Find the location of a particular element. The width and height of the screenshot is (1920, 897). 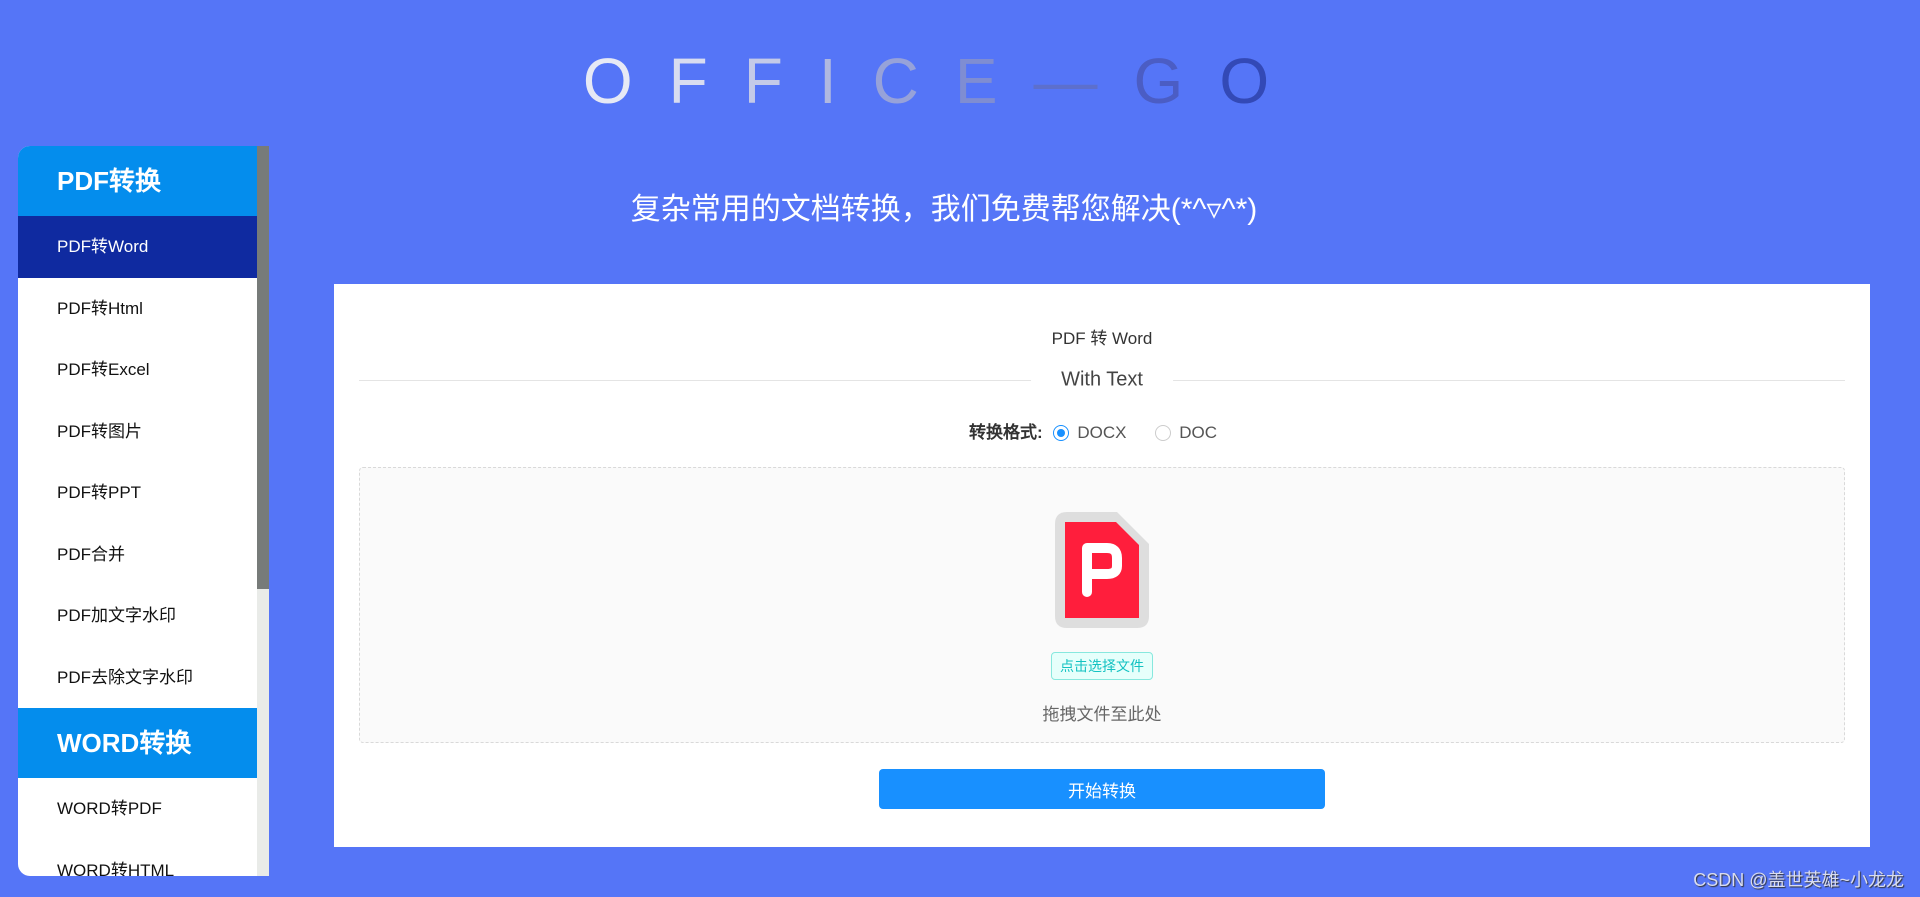

radio-doc: DOC is located at coordinates (1183, 432).